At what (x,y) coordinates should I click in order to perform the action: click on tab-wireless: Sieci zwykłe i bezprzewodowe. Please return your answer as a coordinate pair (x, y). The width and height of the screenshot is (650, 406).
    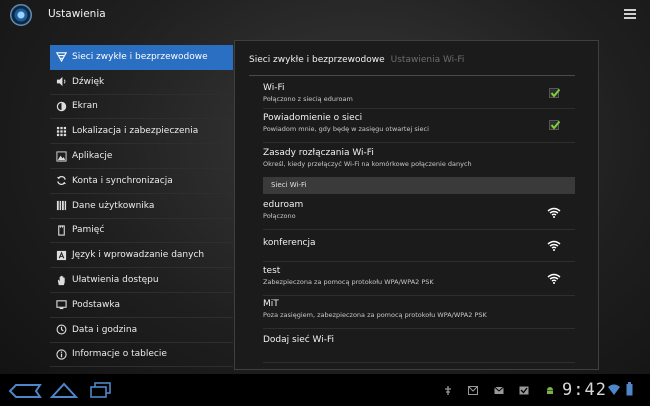
    Looking at the image, I should click on (317, 60).